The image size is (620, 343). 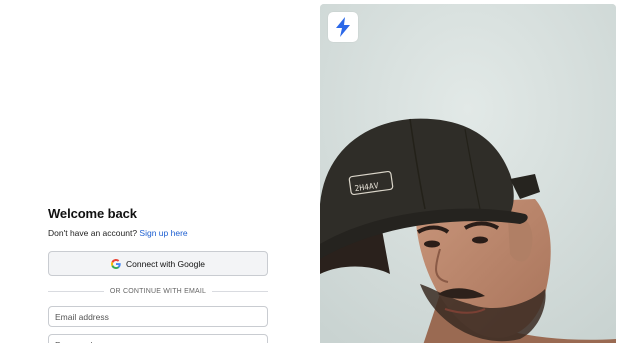 I want to click on signup-prompt-text: Don't have an account?, so click(x=93, y=233).